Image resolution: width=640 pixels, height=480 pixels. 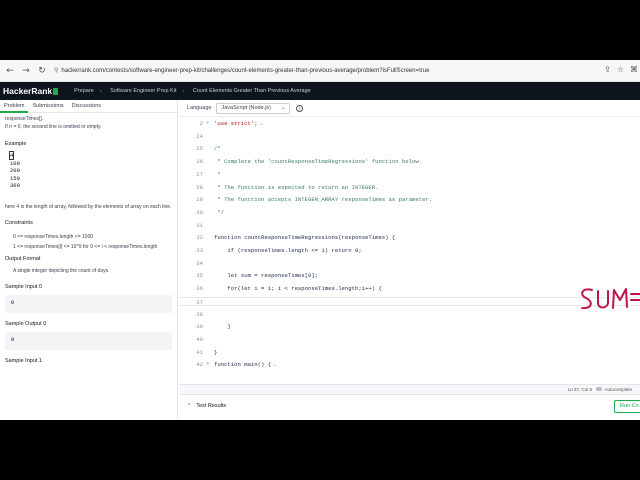 What do you see at coordinates (217, 174) in the screenshot?
I see `code-text: *` at bounding box center [217, 174].